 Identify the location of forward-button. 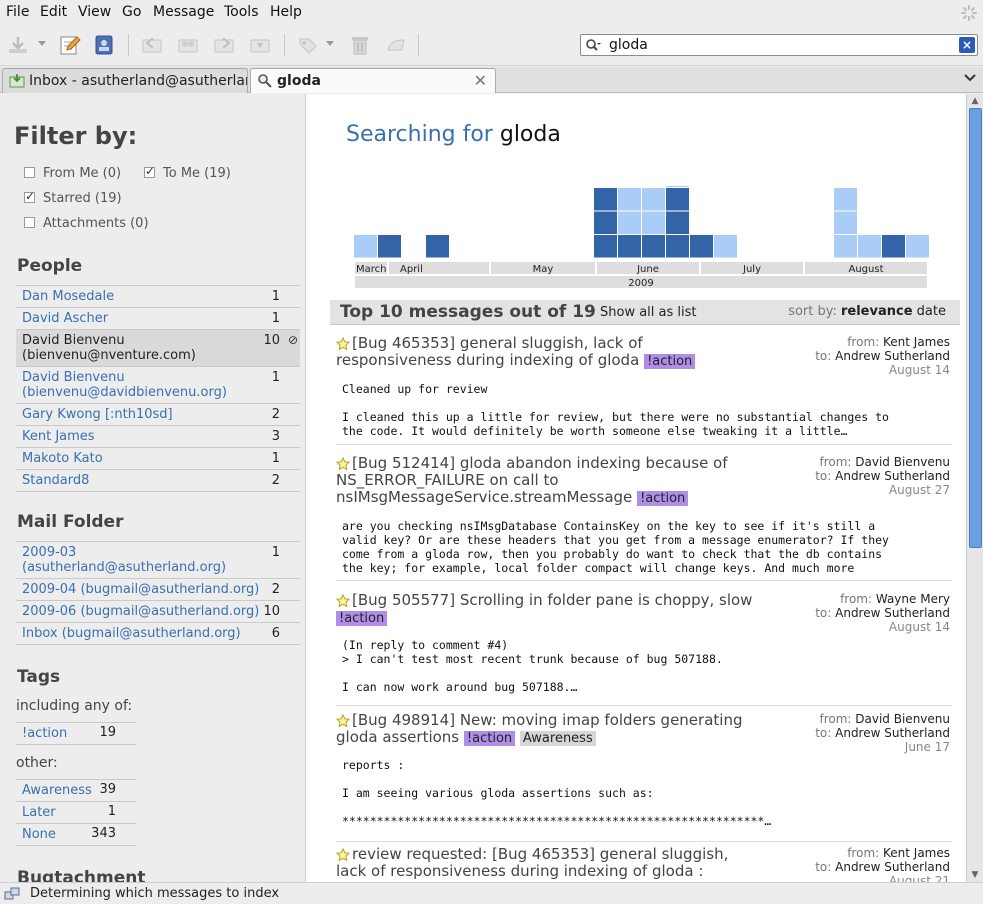
(224, 45).